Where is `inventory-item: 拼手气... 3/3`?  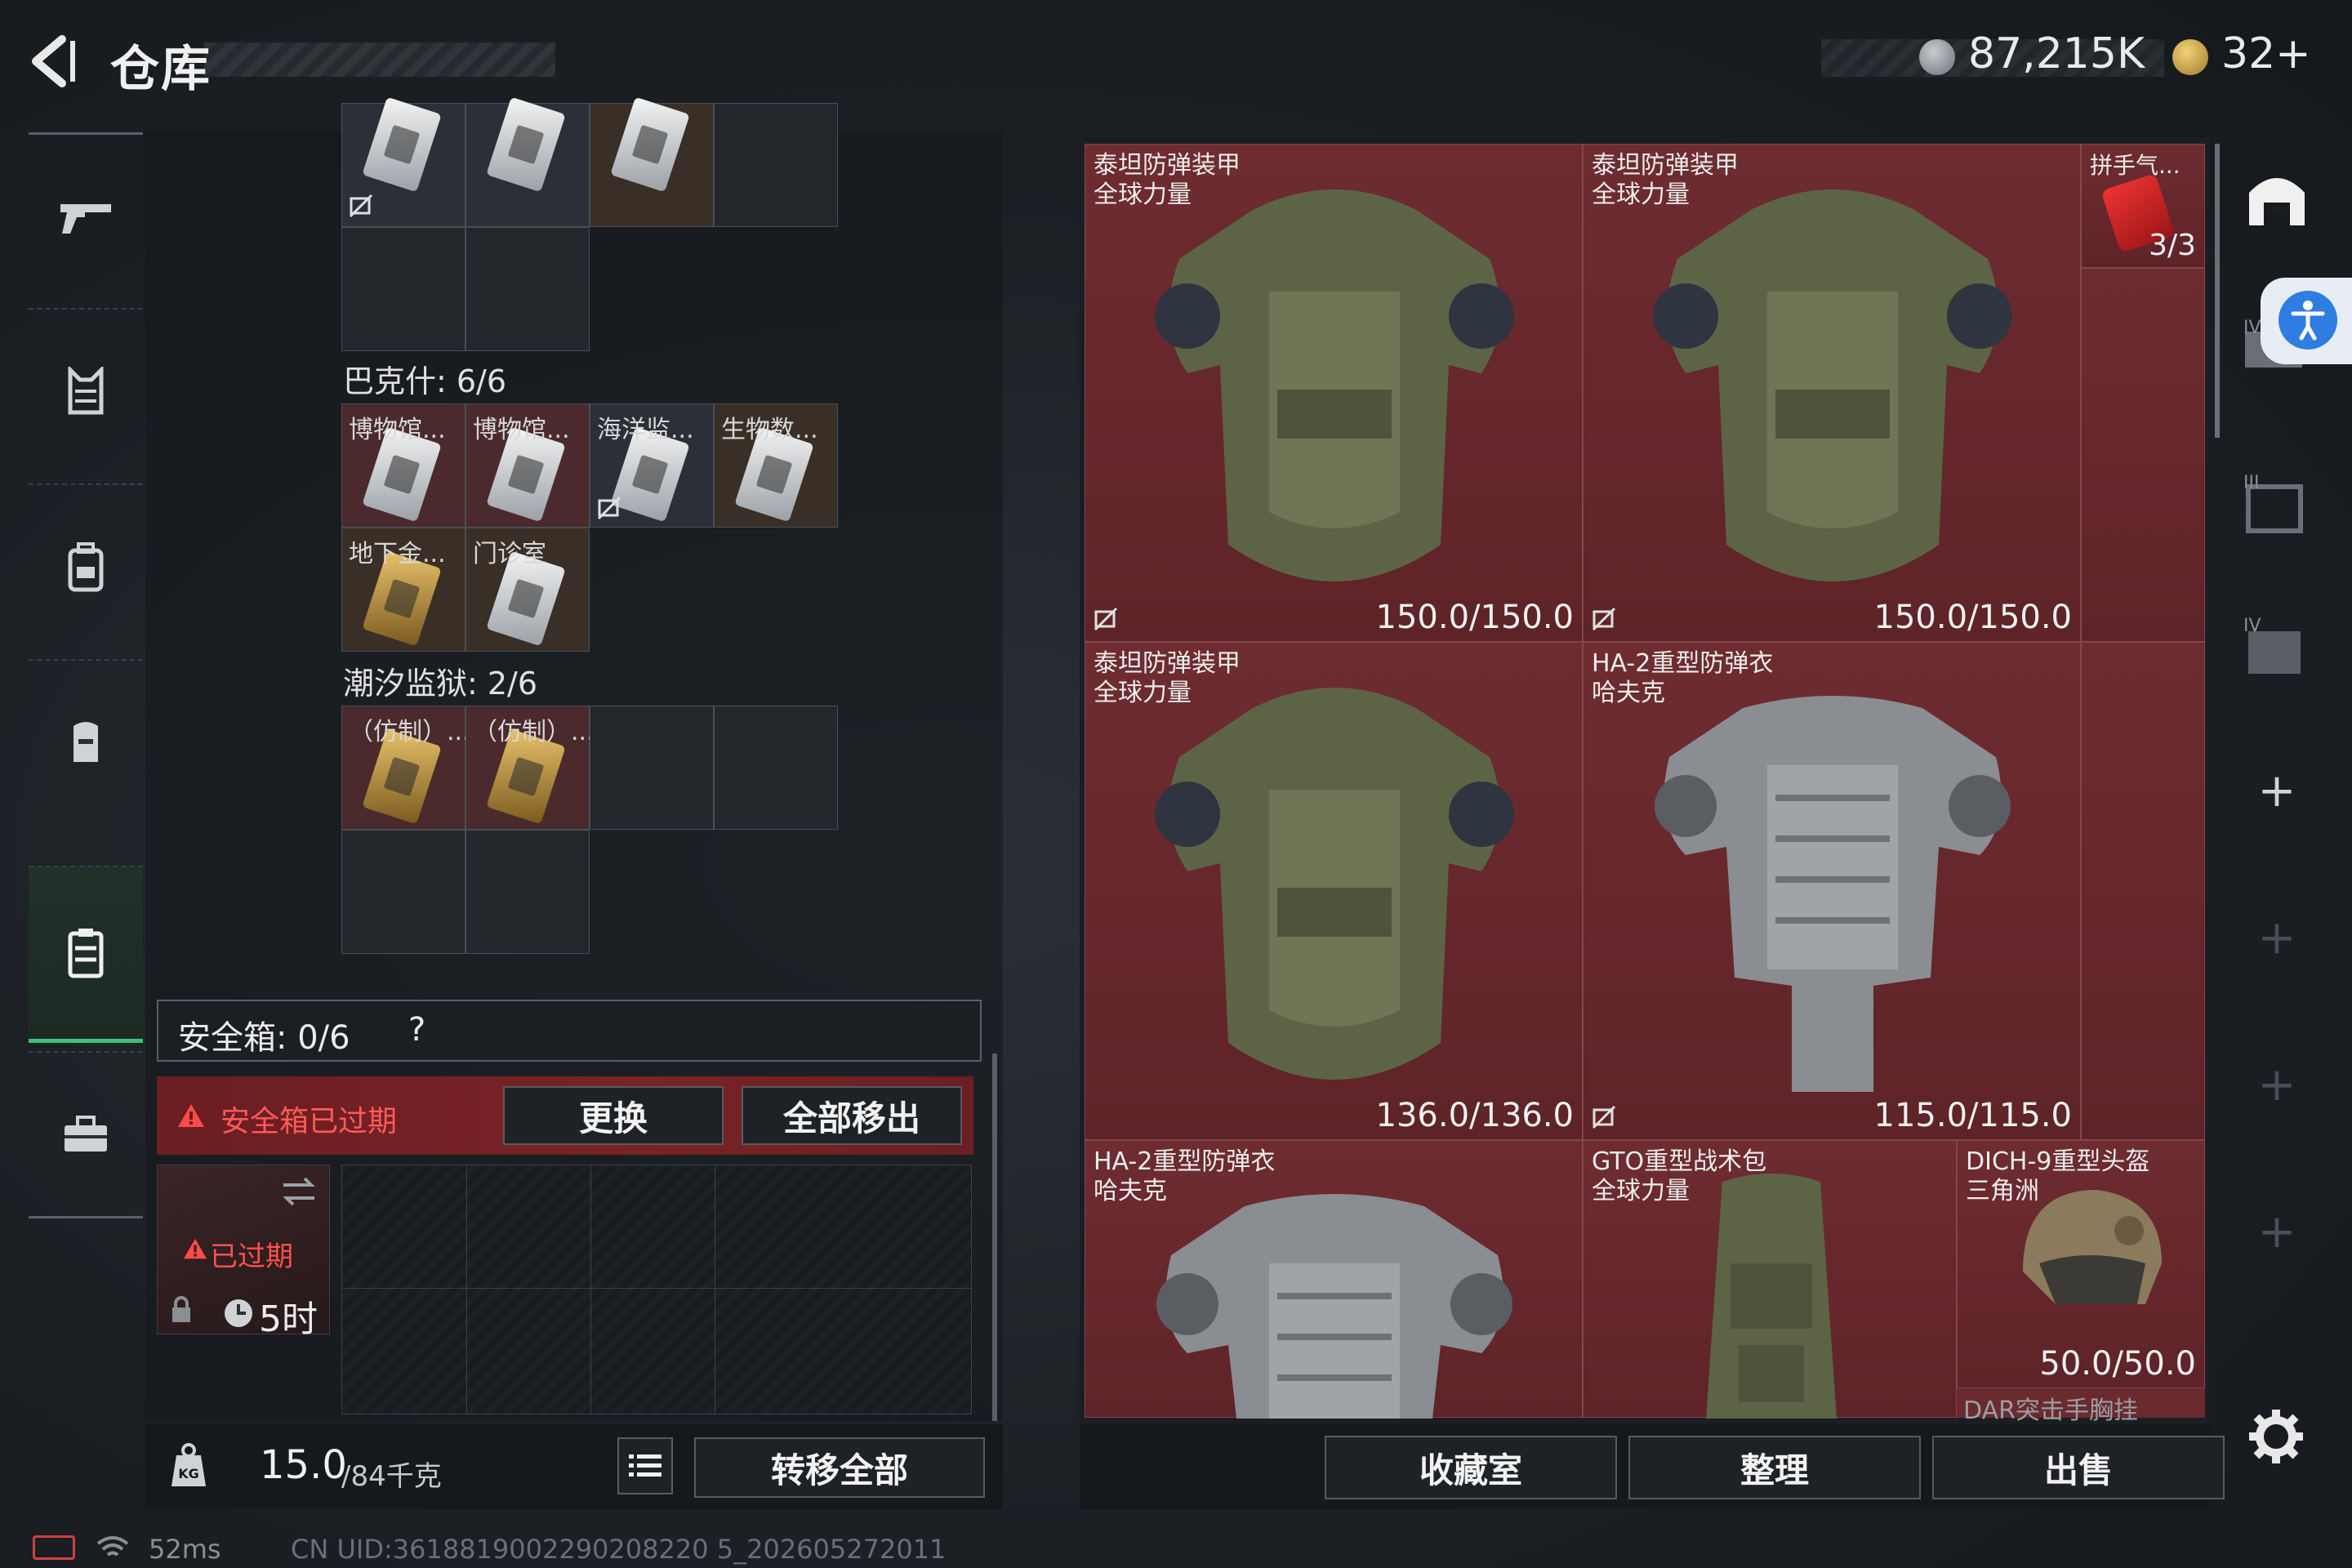 inventory-item: 拼手气... 3/3 is located at coordinates (2143, 206).